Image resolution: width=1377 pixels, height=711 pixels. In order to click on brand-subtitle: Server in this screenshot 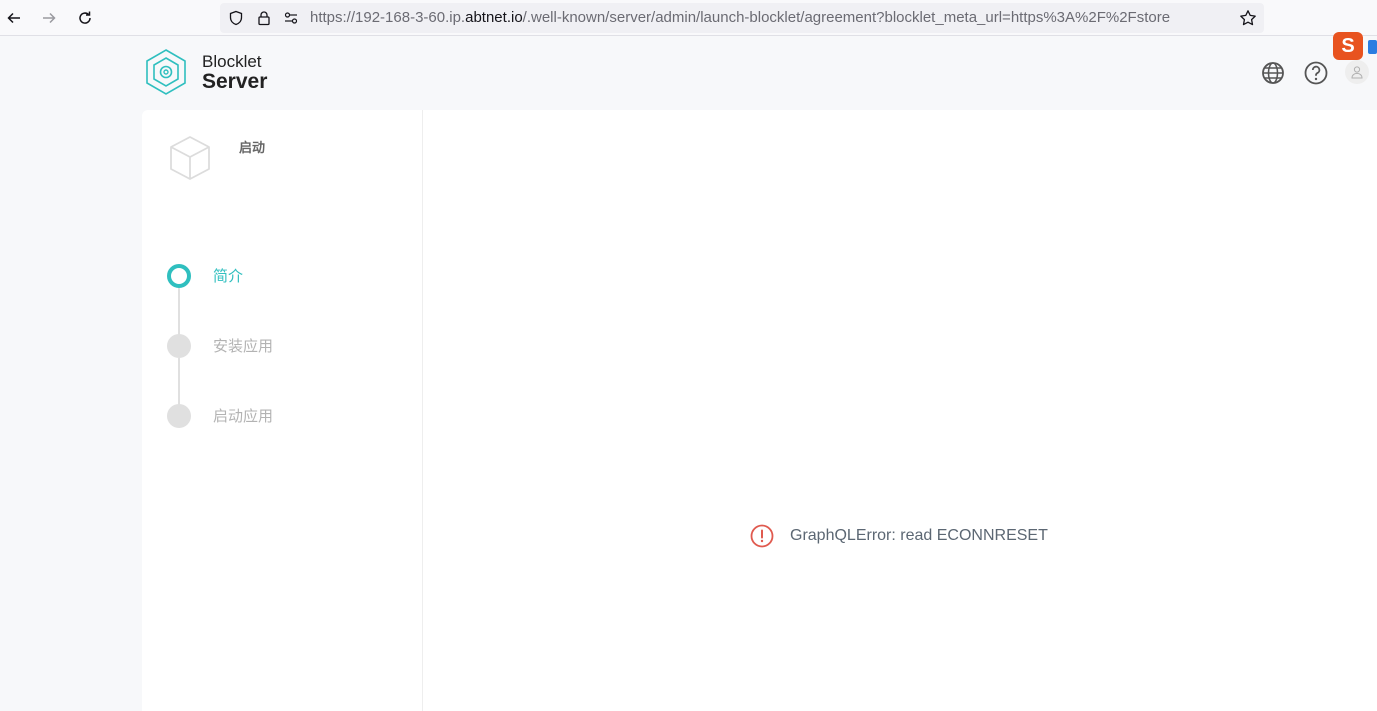, I will do `click(235, 81)`.